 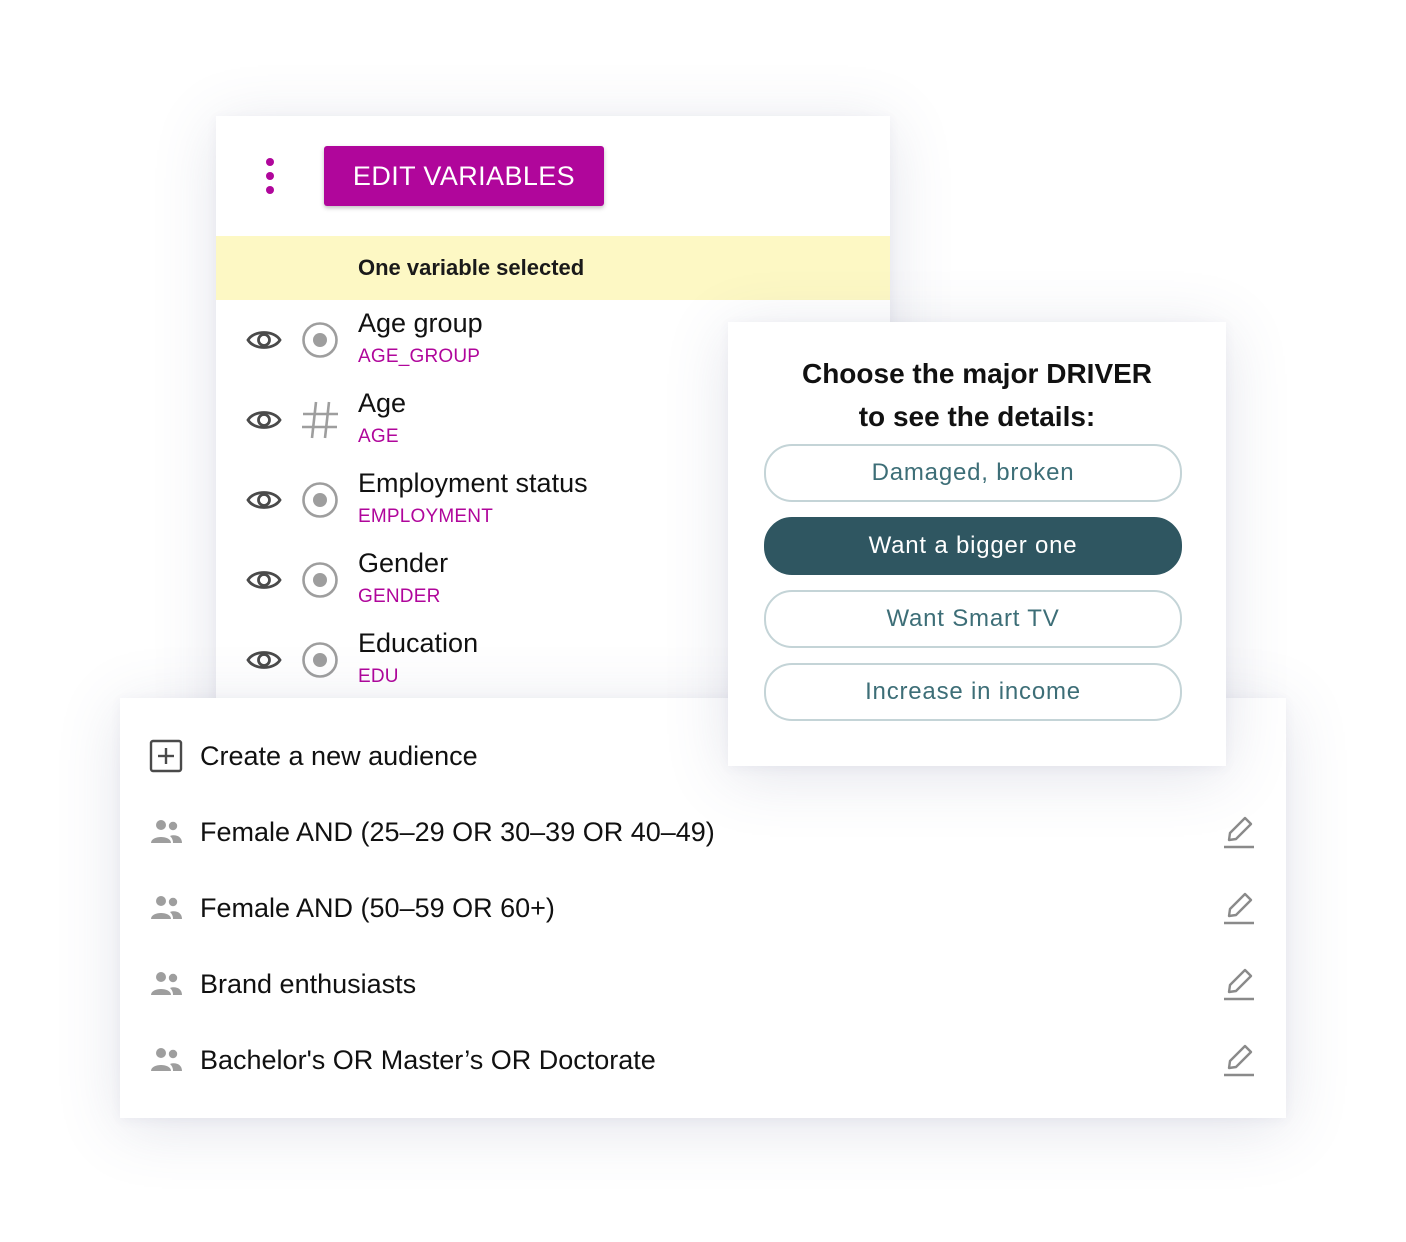 I want to click on variable-label: Age group, so click(x=420, y=323).